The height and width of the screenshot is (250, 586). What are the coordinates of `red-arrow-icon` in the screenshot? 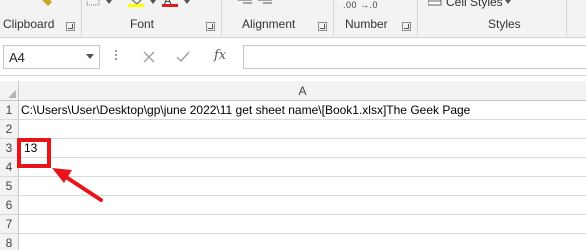 It's located at (77, 185).